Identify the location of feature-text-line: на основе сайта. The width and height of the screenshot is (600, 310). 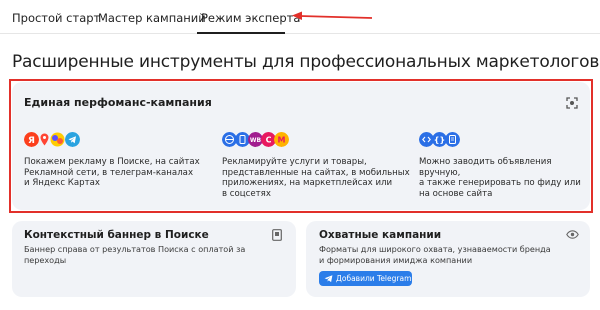
(456, 193).